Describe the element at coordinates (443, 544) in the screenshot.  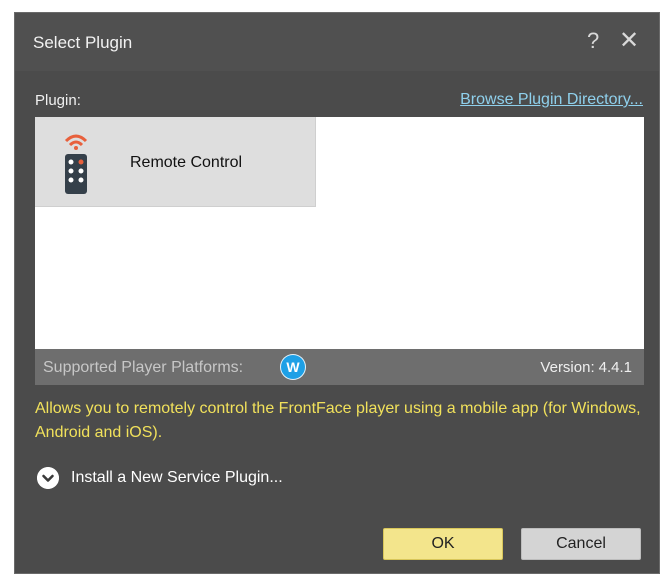
I see `ok-button: OK` at that location.